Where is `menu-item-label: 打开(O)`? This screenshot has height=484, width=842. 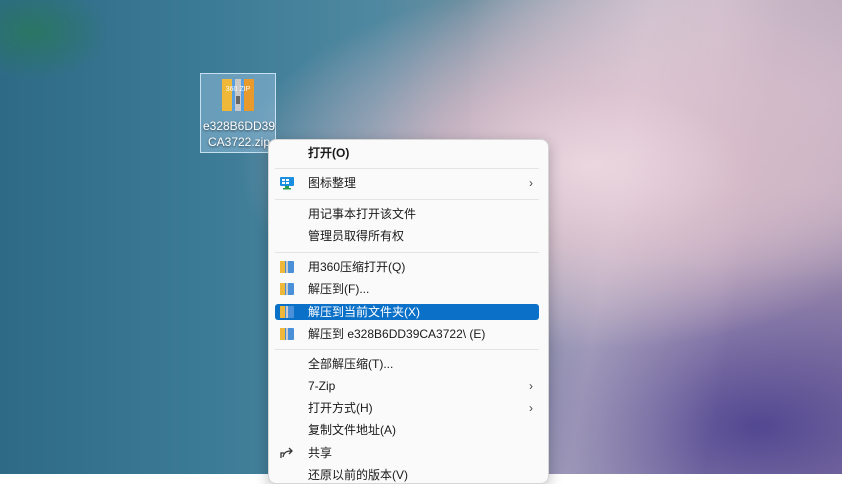
menu-item-label: 打开(O) is located at coordinates (329, 153).